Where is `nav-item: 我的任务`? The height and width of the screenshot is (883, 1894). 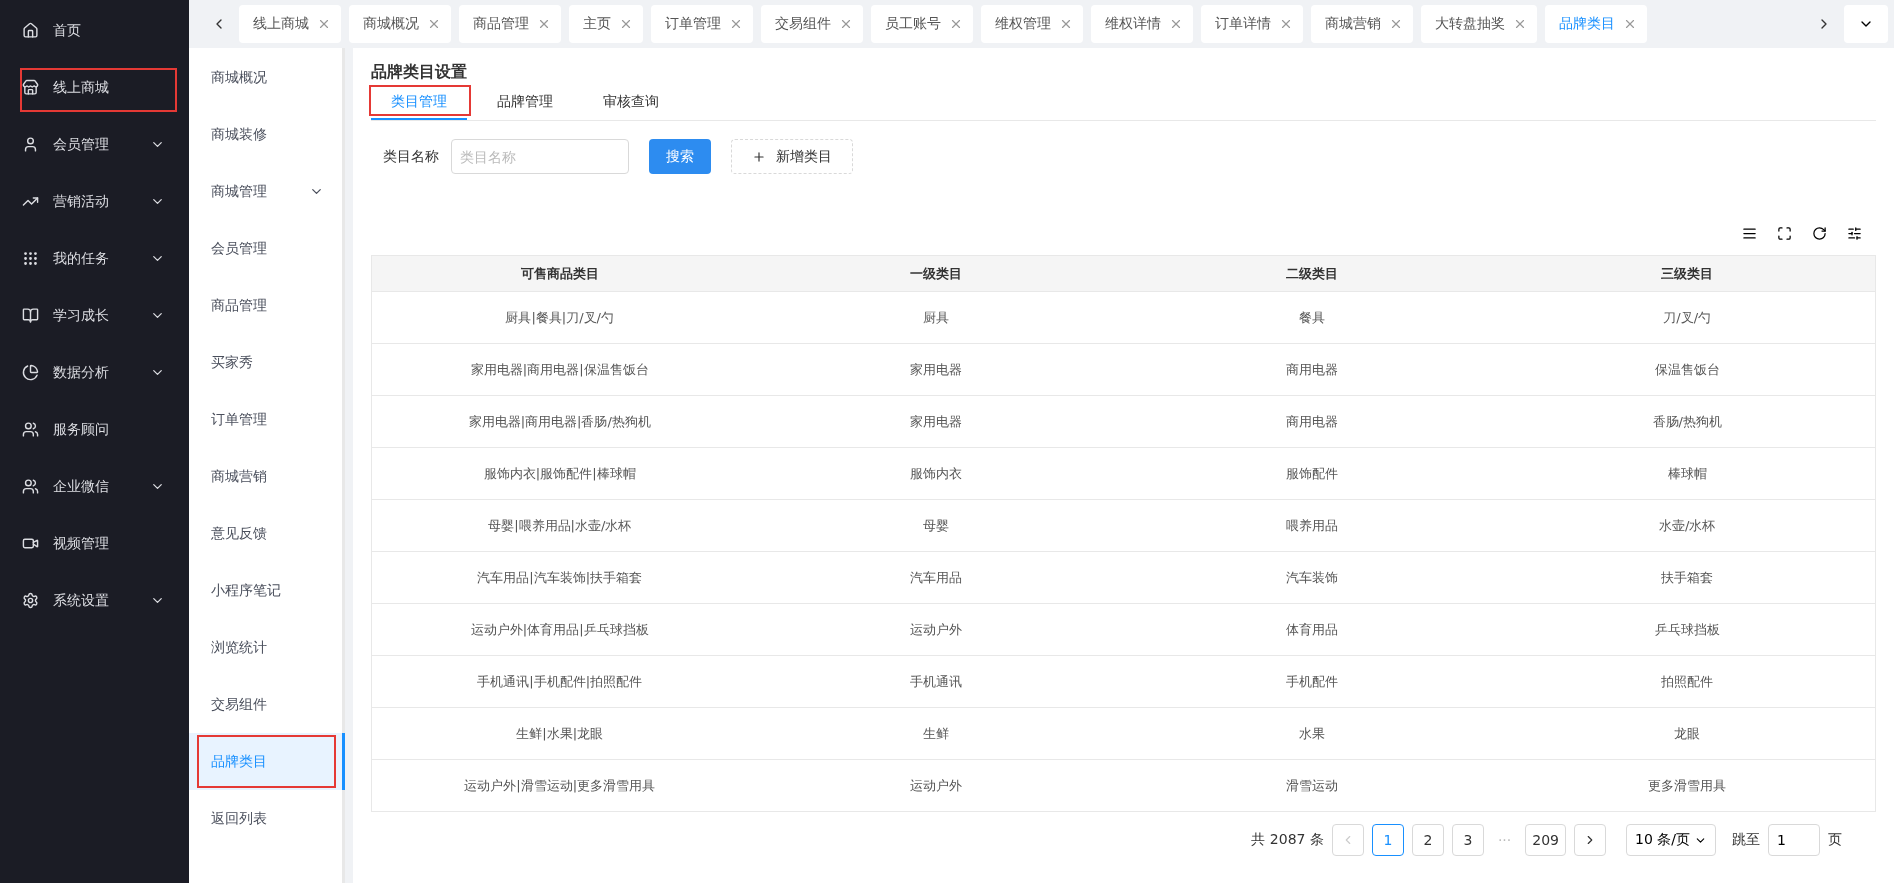 nav-item: 我的任务 is located at coordinates (94, 258).